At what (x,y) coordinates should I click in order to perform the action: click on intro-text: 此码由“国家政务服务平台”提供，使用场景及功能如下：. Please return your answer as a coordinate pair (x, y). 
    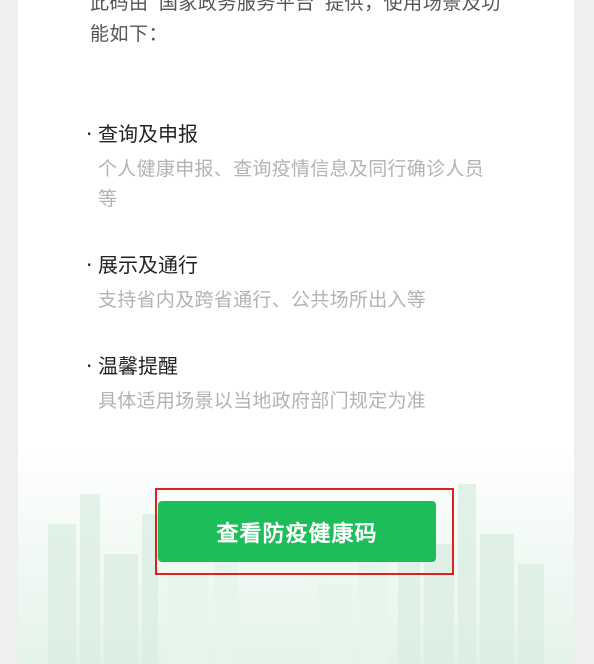
    Looking at the image, I should click on (295, 22).